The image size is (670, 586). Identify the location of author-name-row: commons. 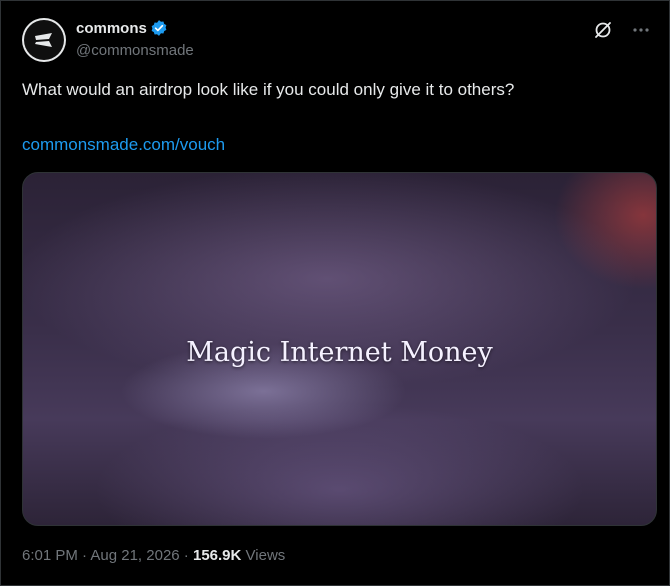
(122, 28).